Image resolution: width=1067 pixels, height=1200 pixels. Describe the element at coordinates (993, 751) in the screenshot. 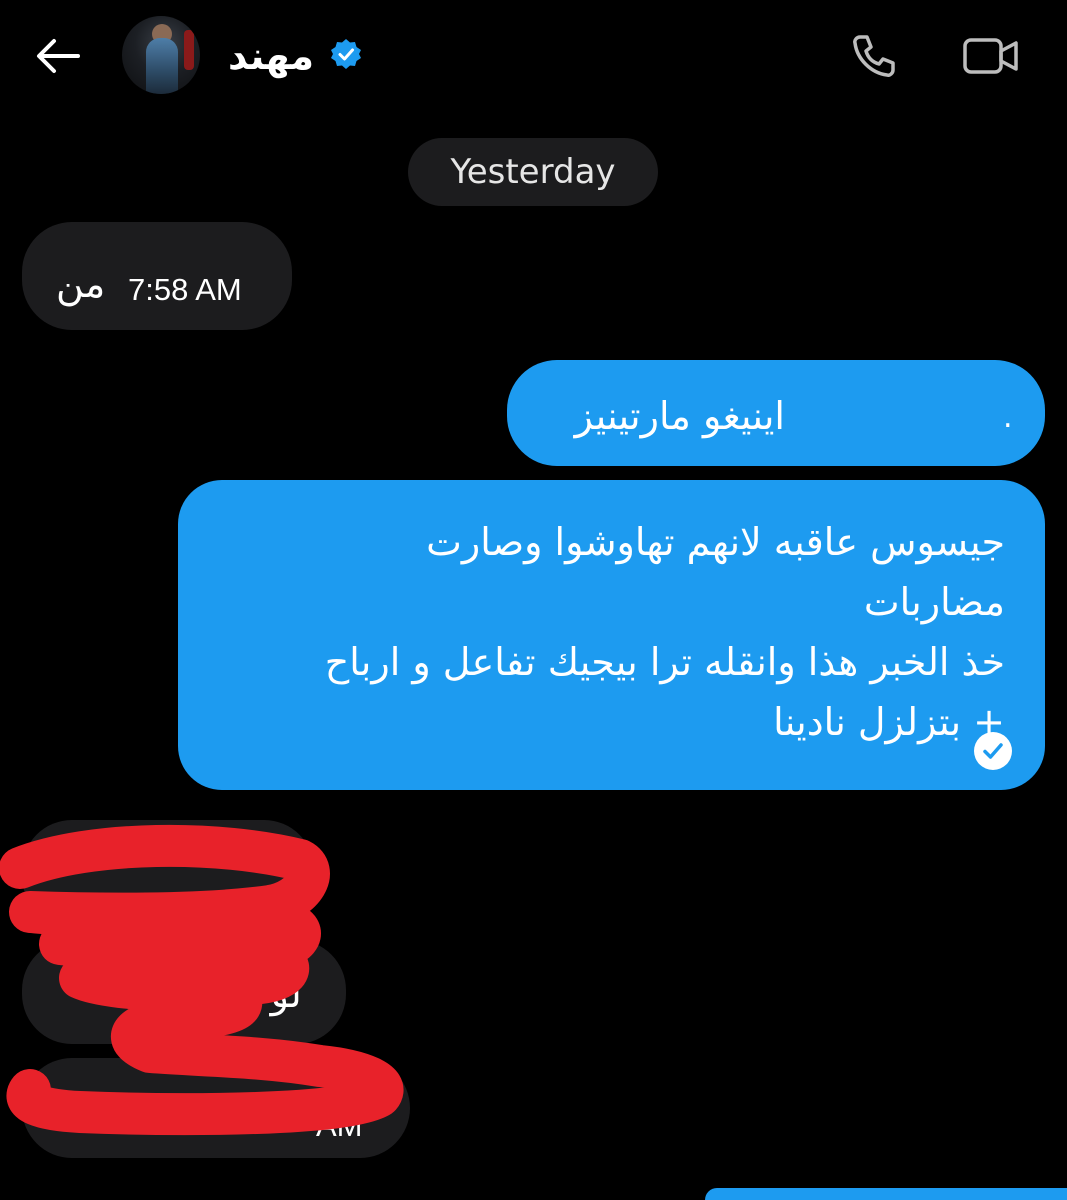

I see `read-check-icon` at that location.